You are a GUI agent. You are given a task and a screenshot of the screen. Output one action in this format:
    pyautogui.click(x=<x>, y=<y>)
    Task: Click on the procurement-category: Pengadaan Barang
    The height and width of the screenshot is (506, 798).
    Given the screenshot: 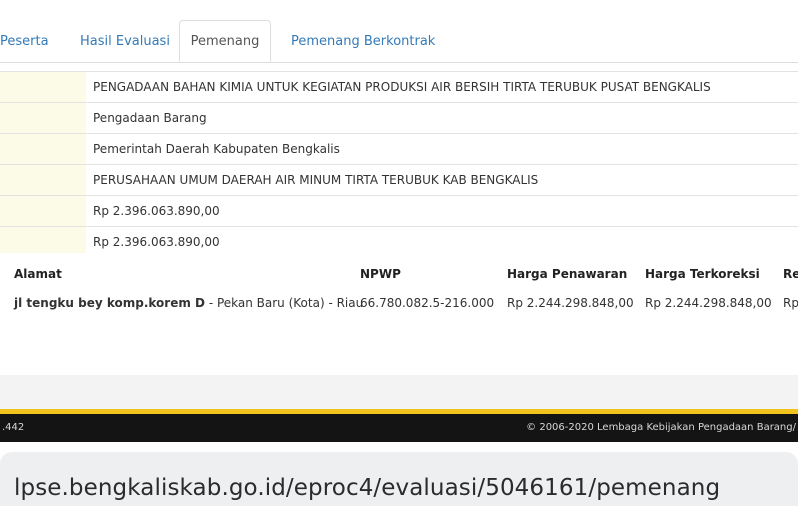 What is the action you would take?
    pyautogui.click(x=150, y=118)
    